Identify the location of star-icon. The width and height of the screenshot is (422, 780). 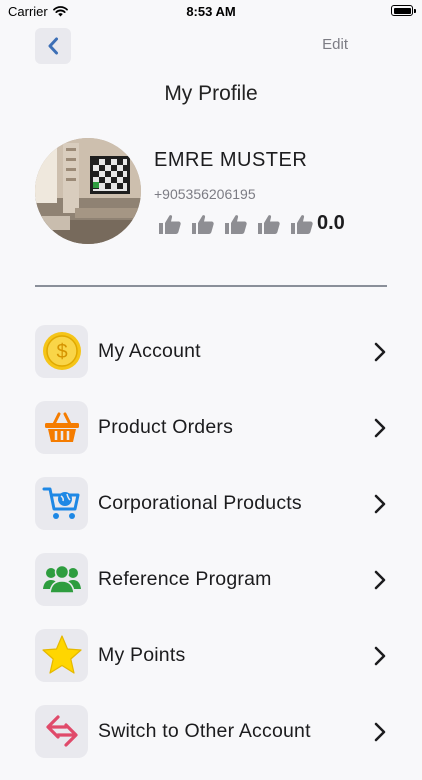
(61, 654).